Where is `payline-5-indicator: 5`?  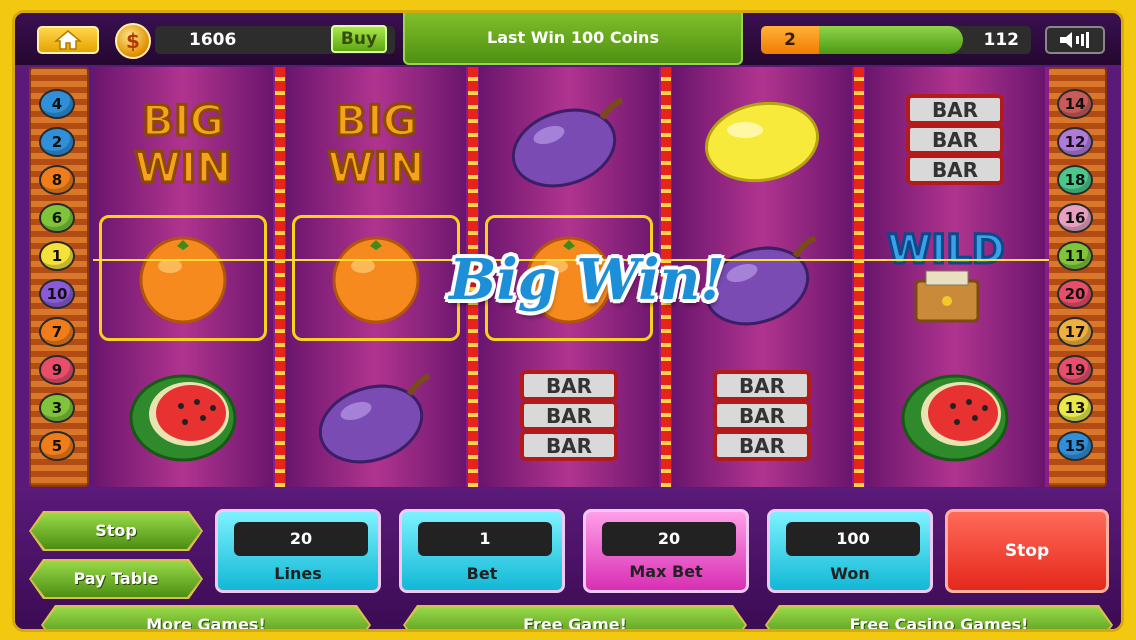 payline-5-indicator: 5 is located at coordinates (57, 446).